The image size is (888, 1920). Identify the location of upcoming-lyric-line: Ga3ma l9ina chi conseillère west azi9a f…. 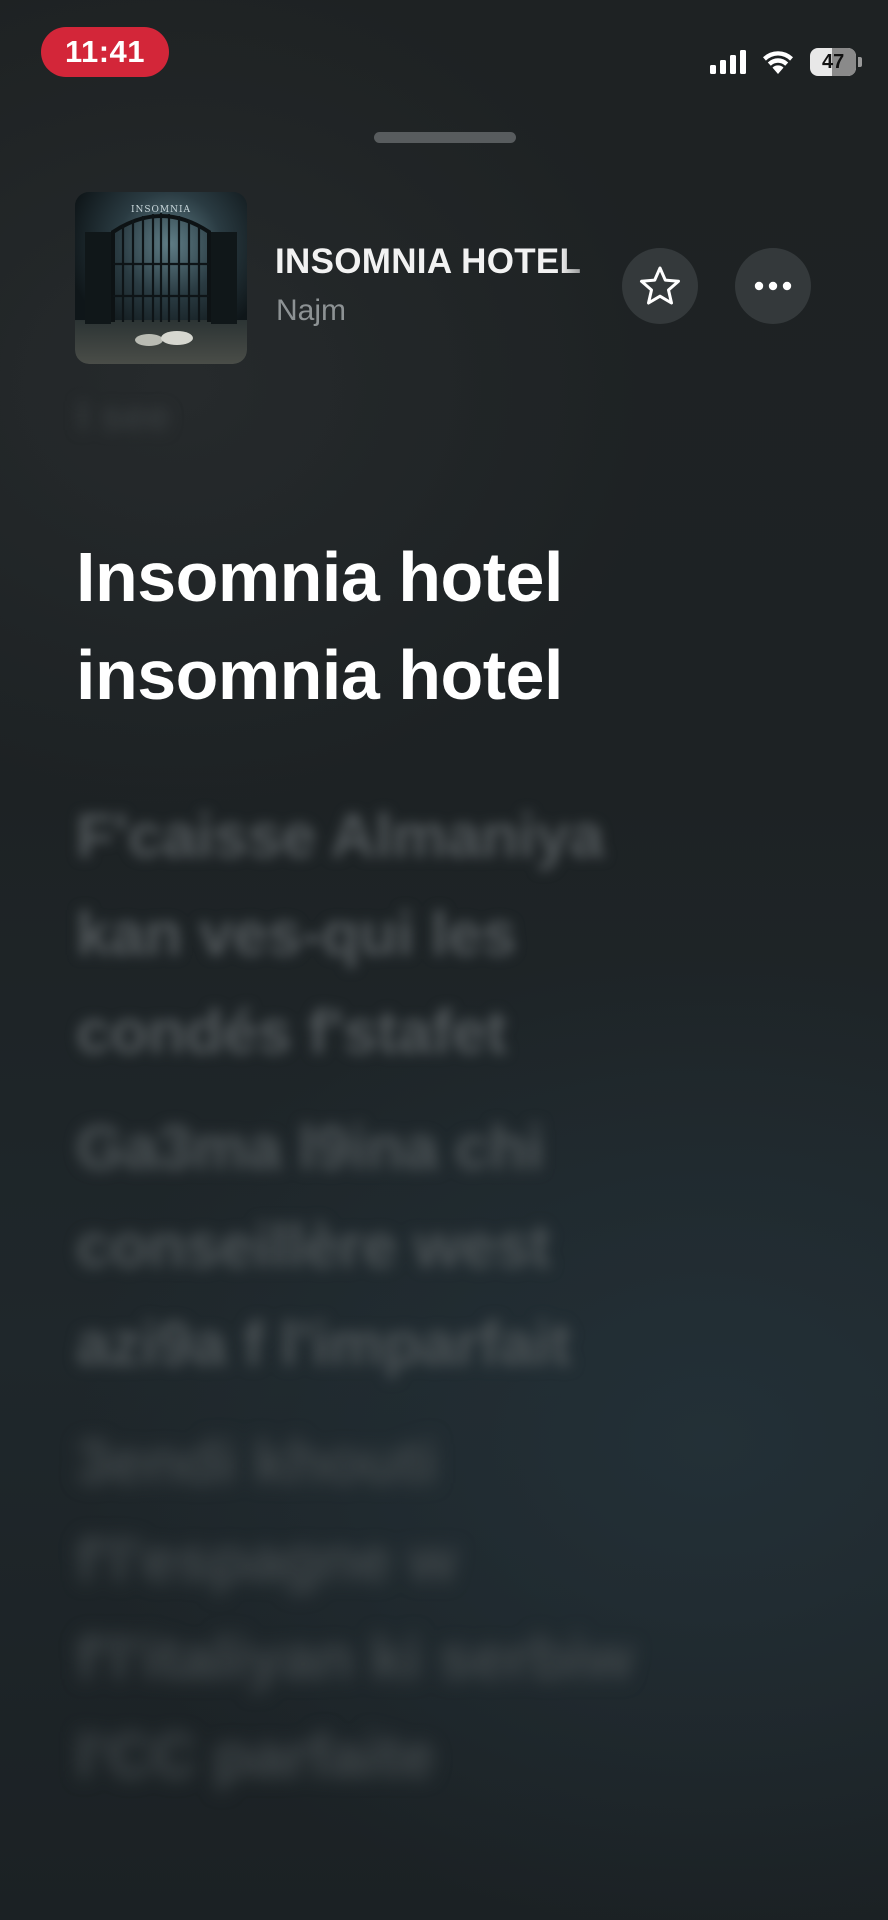
(456, 1247).